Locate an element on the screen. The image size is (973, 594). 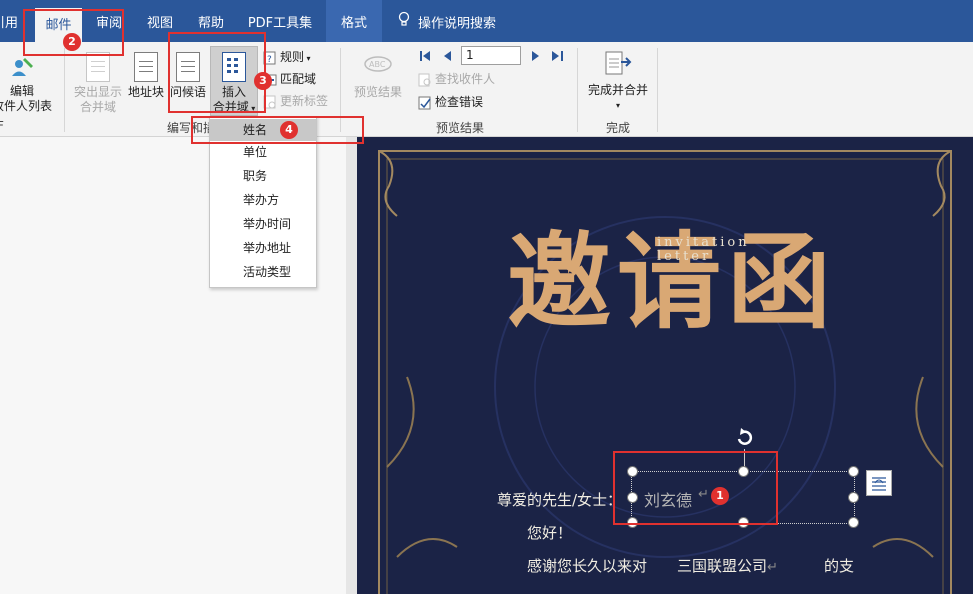
address-block-button: 地址块 is located at coordinates (146, 76).